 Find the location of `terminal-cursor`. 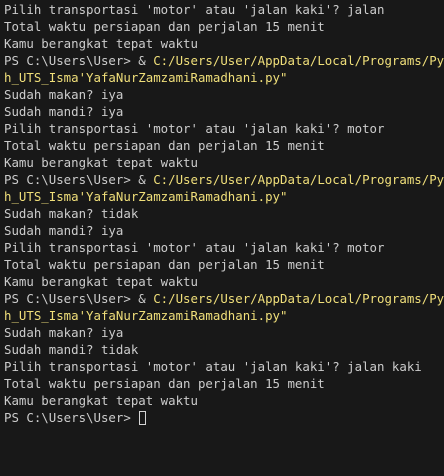

terminal-cursor is located at coordinates (143, 418).